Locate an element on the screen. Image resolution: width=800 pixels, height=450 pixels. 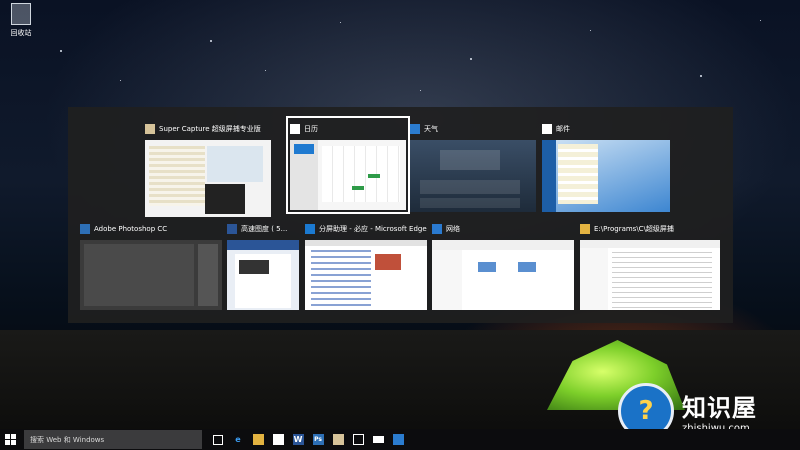
window-title: E:\Programs\C\超级屏捕 is located at coordinates (634, 229).